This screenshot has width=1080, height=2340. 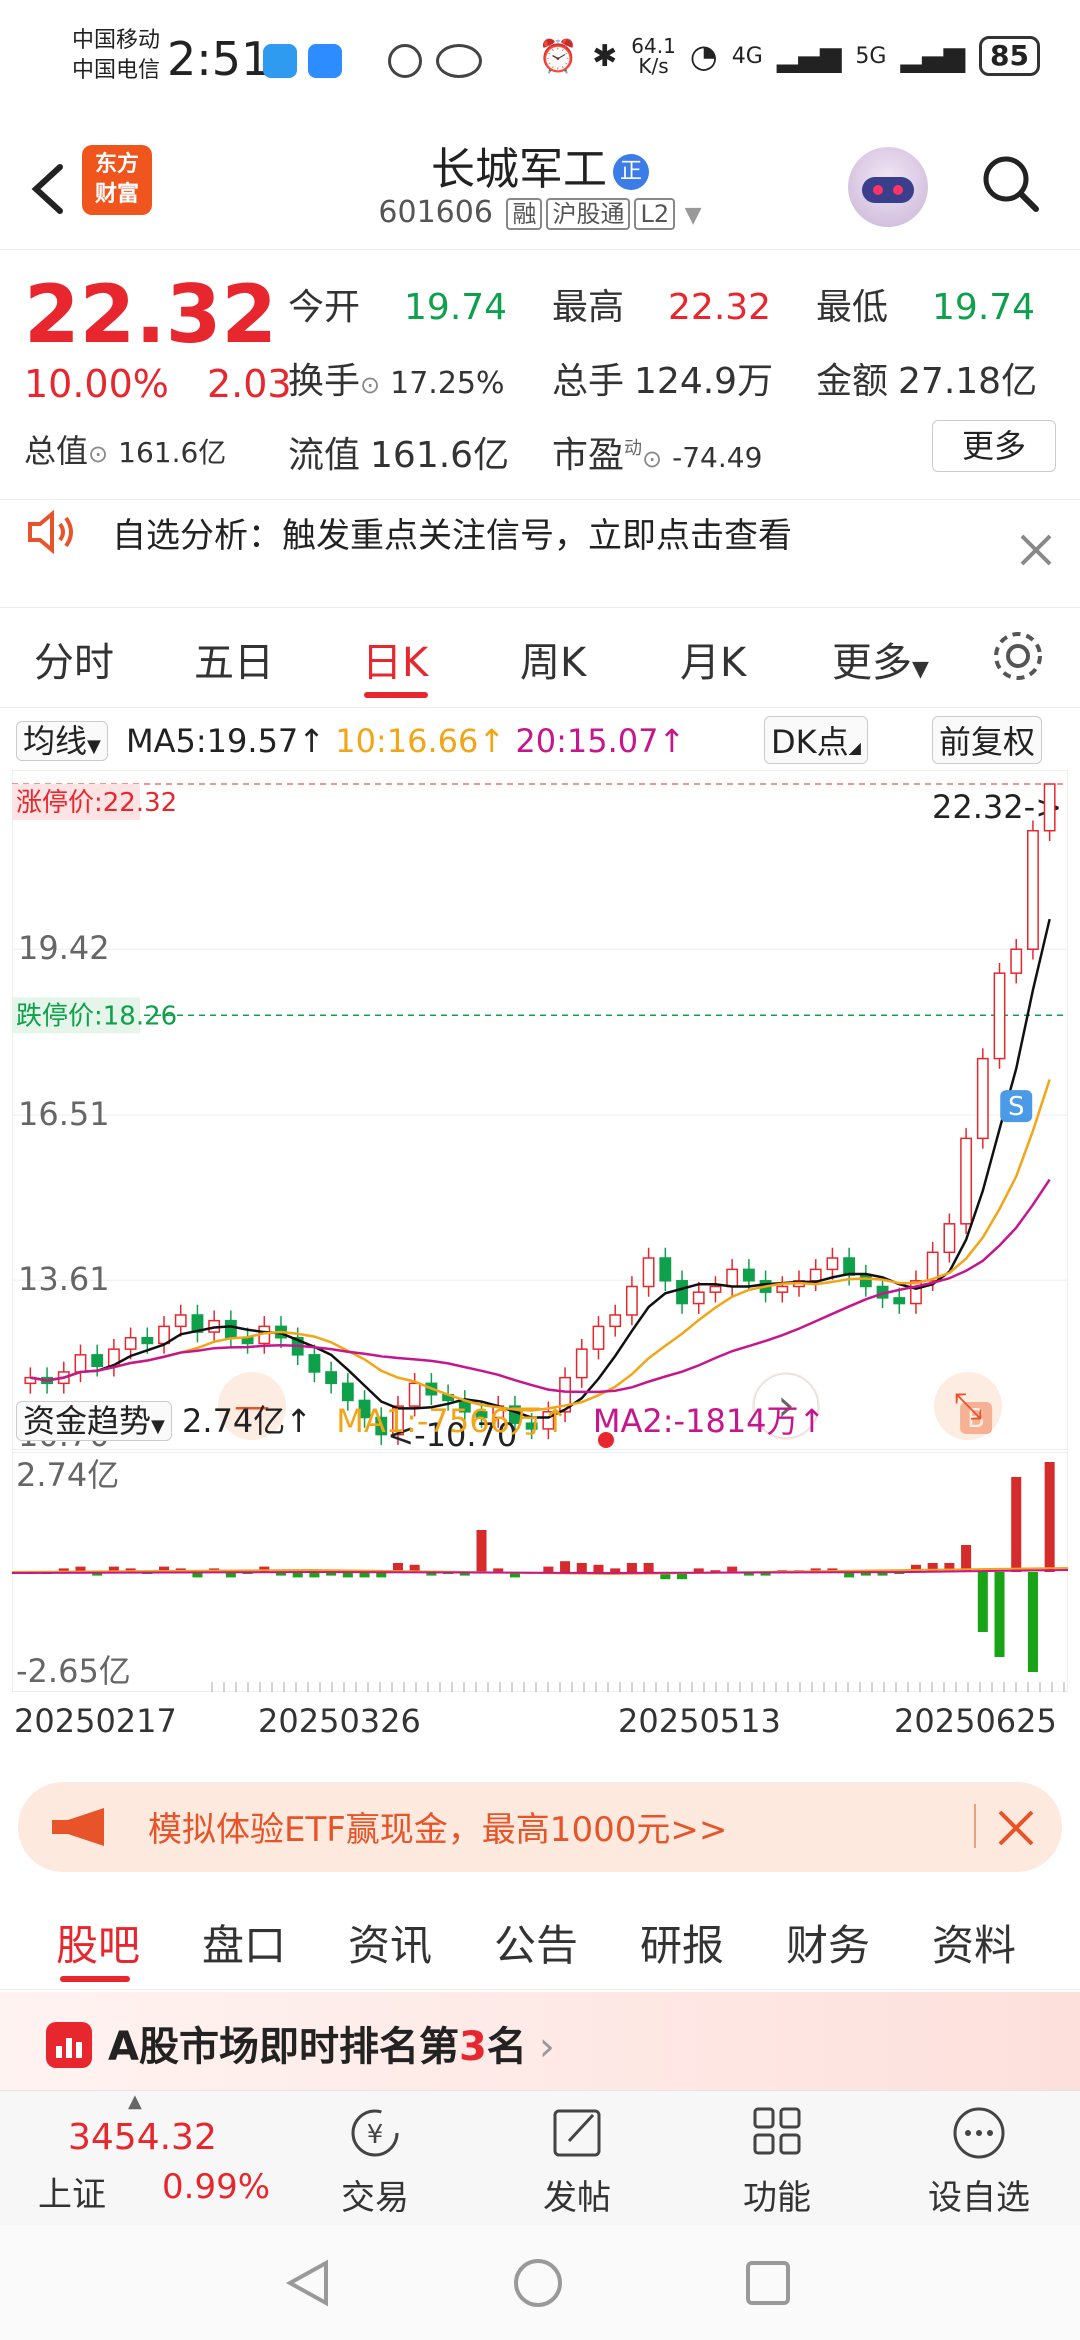 I want to click on carrier-info: 中国移动 中国电信, so click(x=116, y=56).